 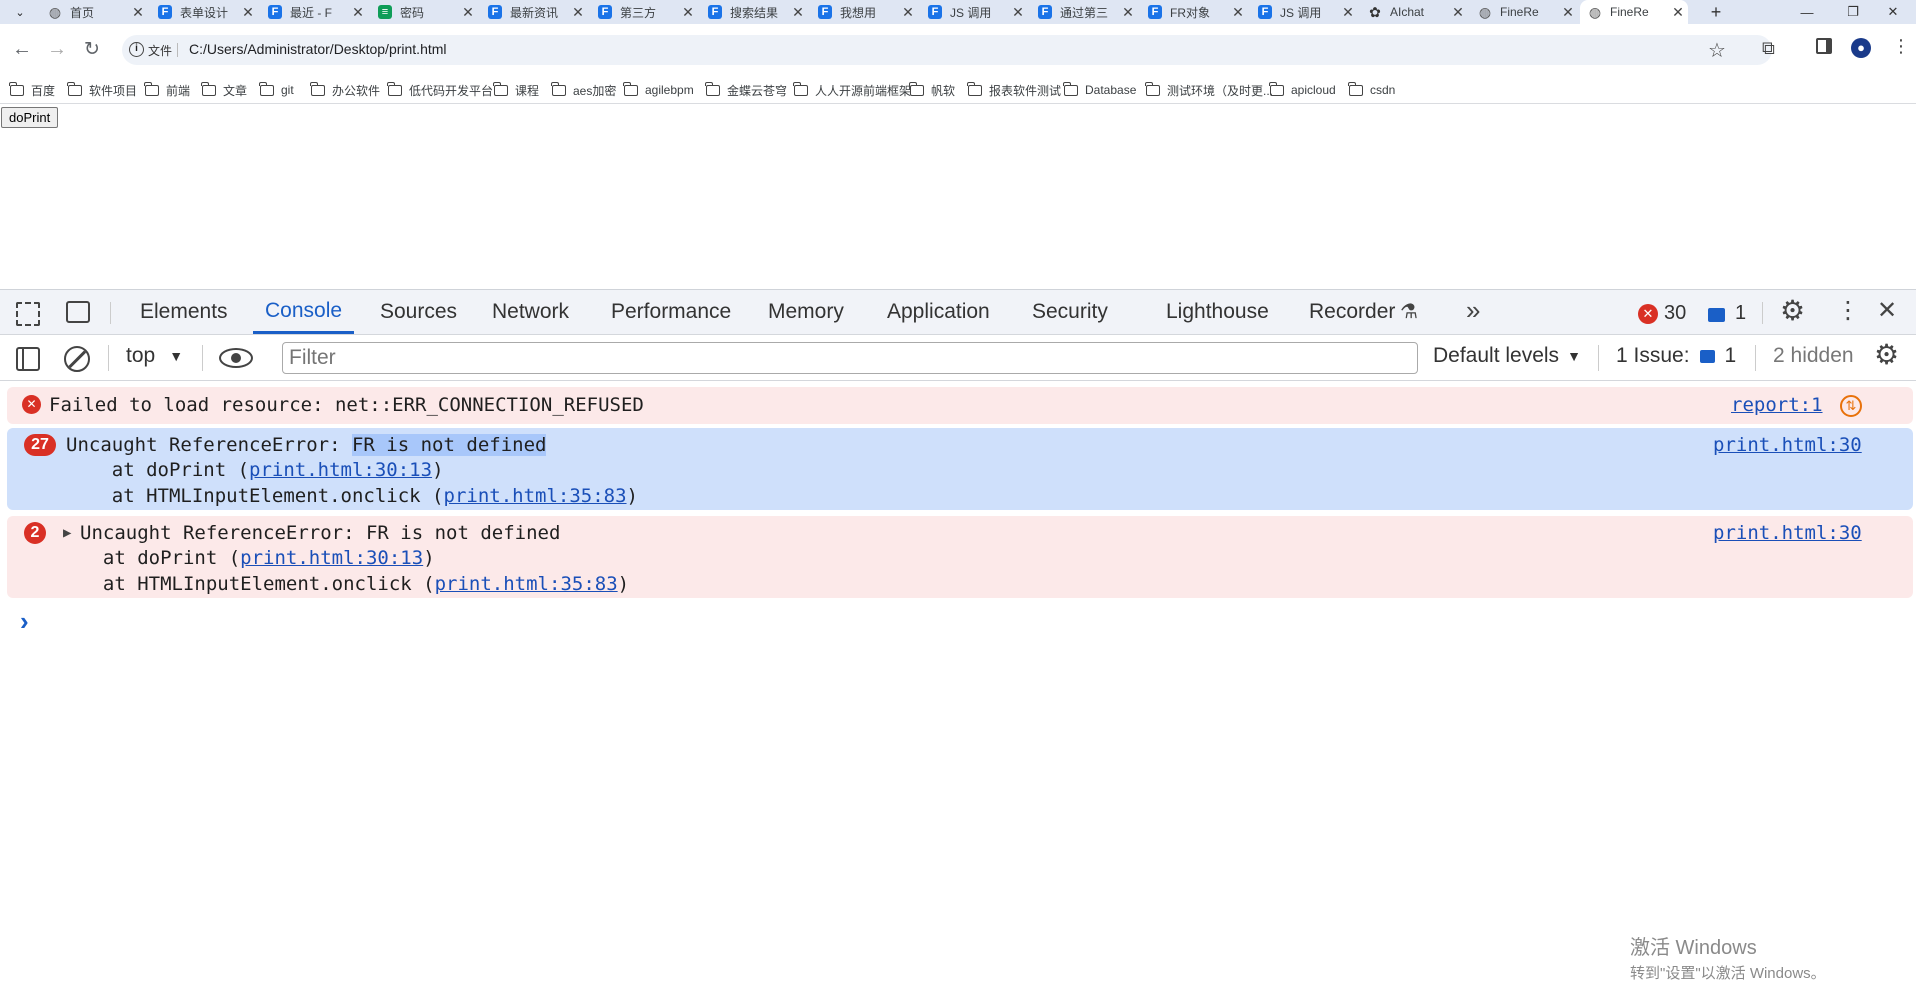 What do you see at coordinates (938, 312) in the screenshot?
I see `devtools-tab-application: Application` at bounding box center [938, 312].